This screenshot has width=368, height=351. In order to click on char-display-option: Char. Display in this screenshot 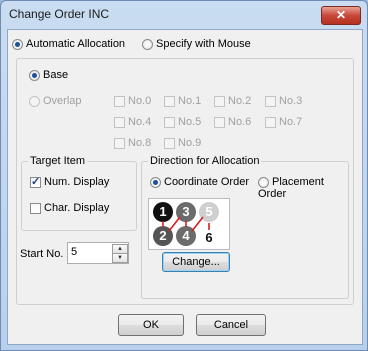, I will do `click(69, 208)`.